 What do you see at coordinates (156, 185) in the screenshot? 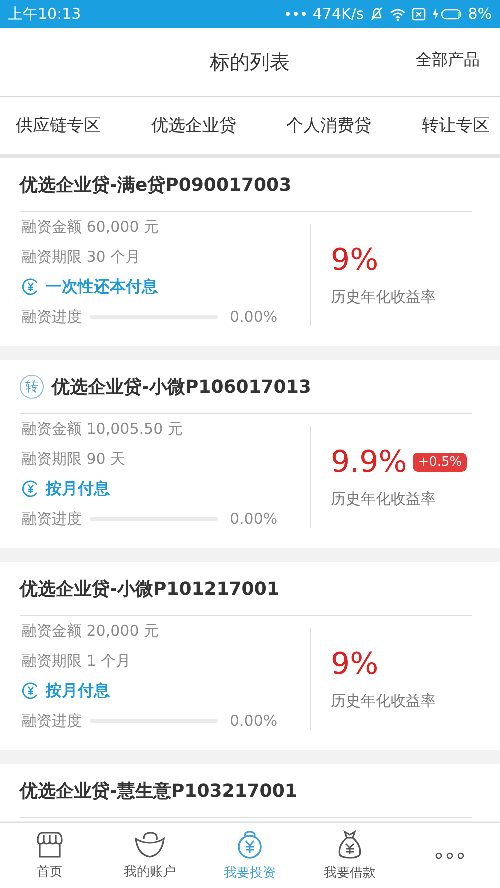
I see `loan-title: 优选企业贷-满e贷P090017003` at bounding box center [156, 185].